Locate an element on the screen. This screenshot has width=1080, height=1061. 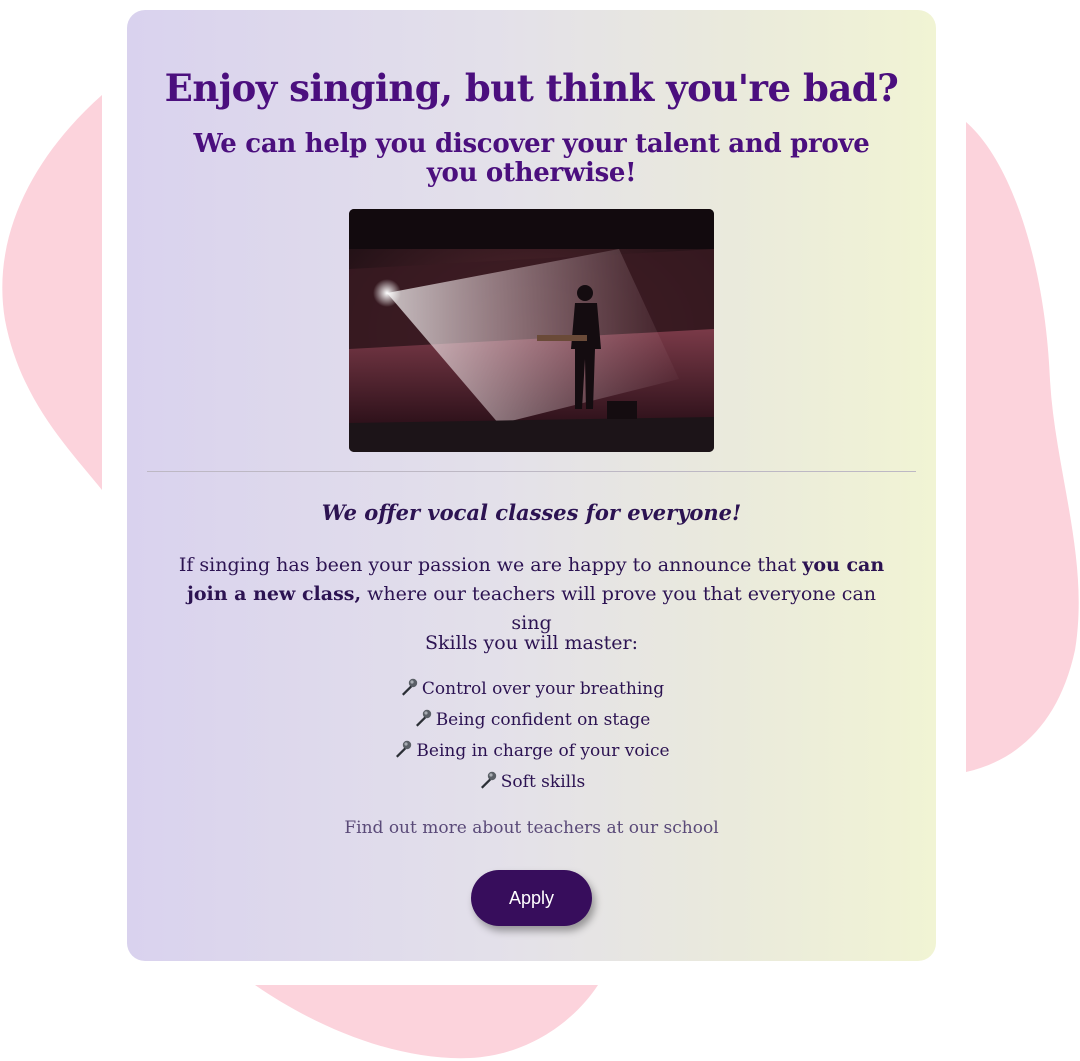
offer-tagline: We offer vocal classes for everyone! is located at coordinates (531, 512).